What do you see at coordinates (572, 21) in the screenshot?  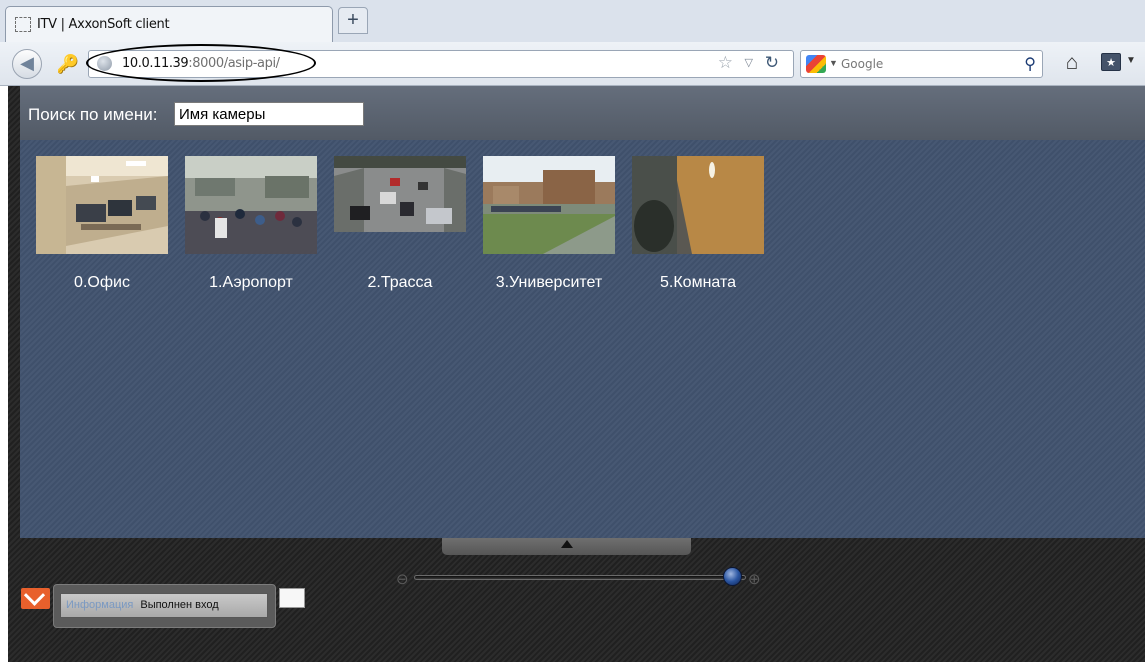 I see `tab-strip: ITV | AxxonSoft client +` at bounding box center [572, 21].